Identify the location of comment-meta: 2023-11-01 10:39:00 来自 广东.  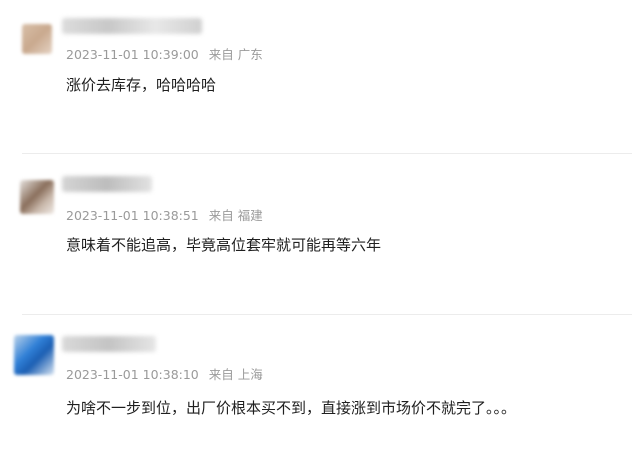
(164, 53).